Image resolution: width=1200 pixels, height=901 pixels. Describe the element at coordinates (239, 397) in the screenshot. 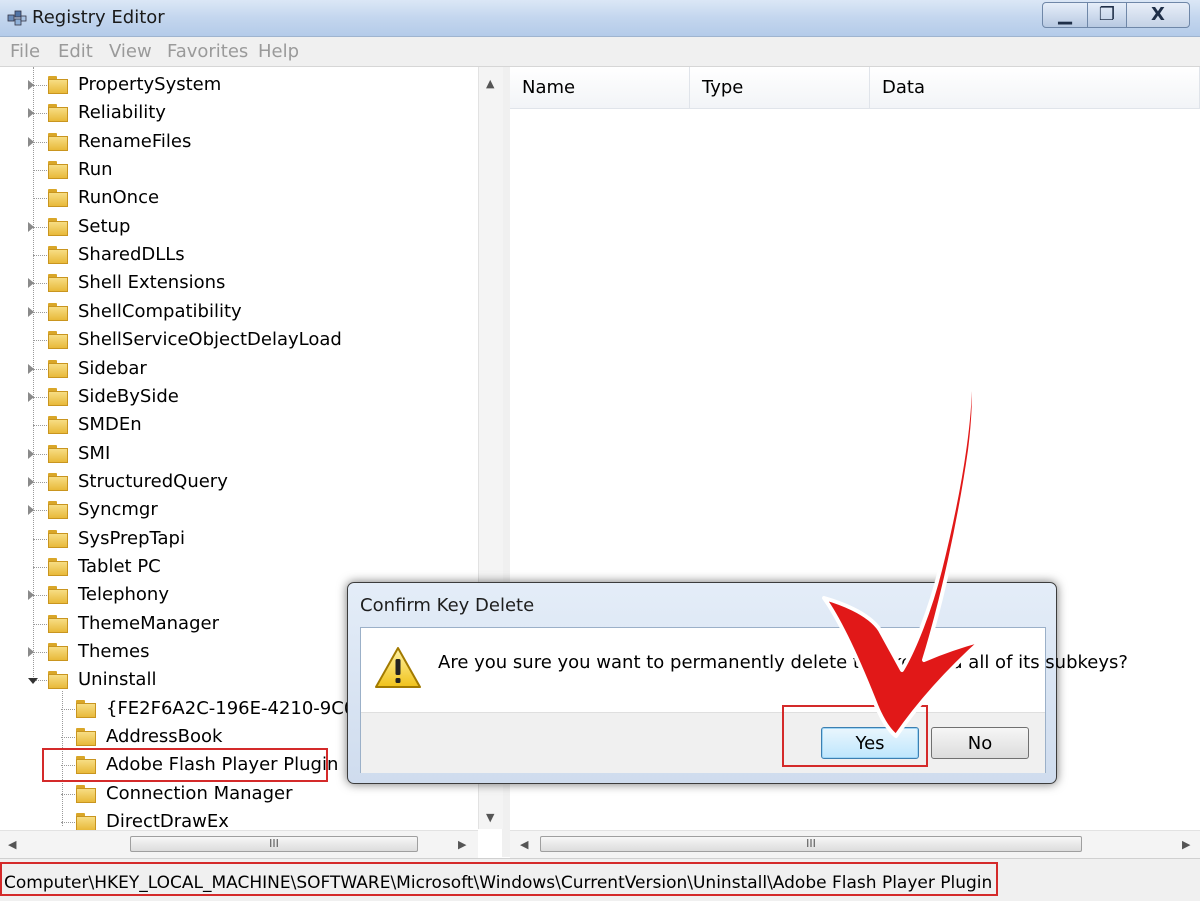

I see `tree-item: SideBySide` at that location.